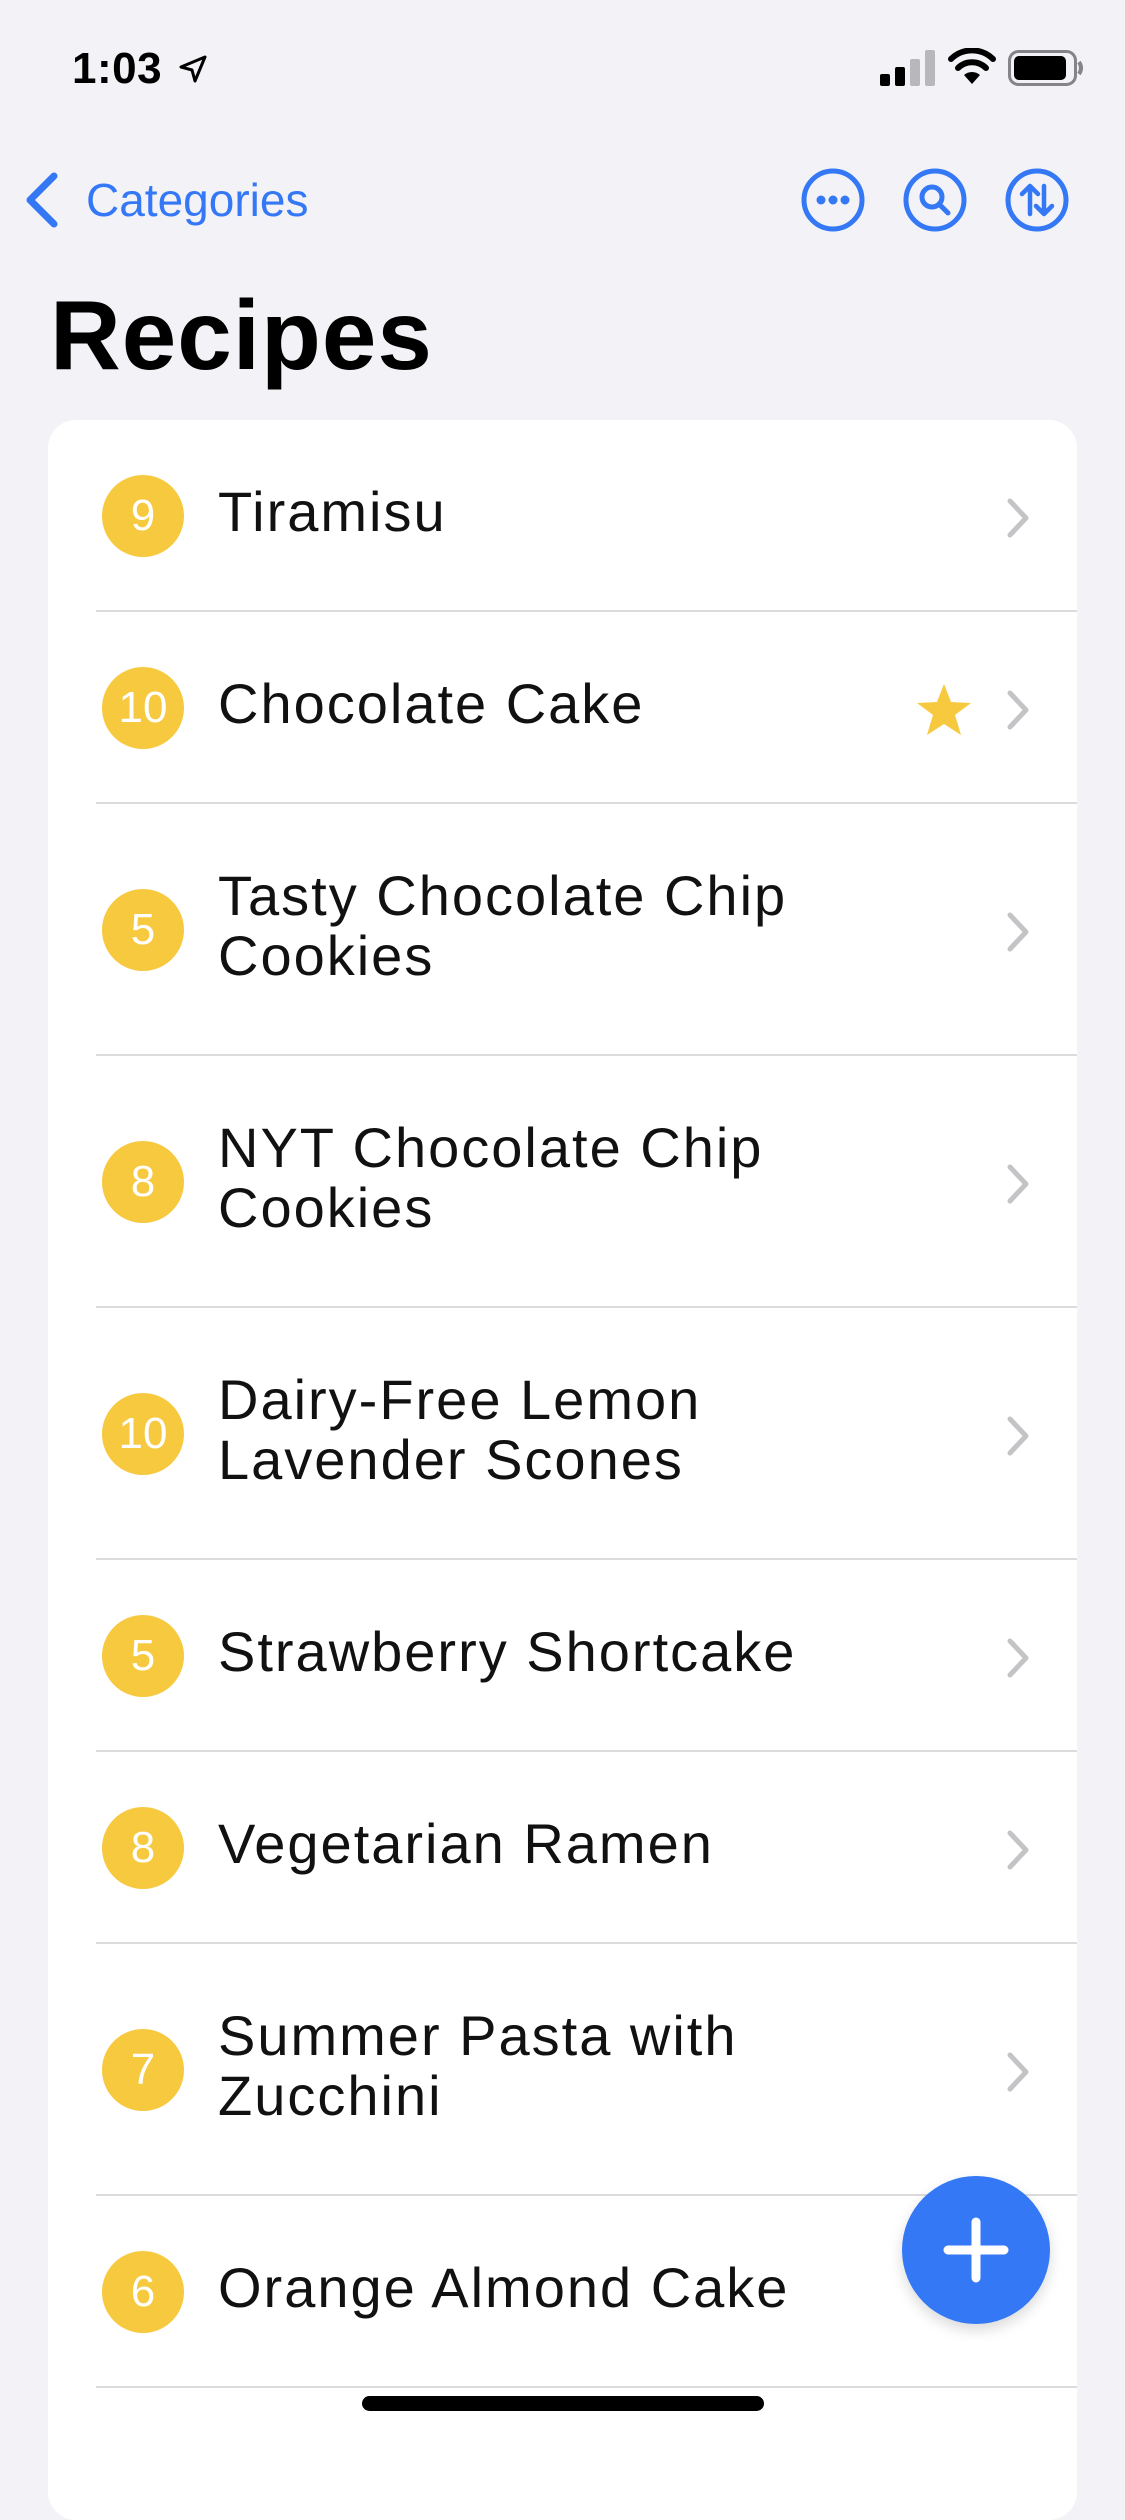 This screenshot has height=2520, width=1125. I want to click on recipe-row: 8 NYT Chocolate Chip Cookies, so click(562, 1182).